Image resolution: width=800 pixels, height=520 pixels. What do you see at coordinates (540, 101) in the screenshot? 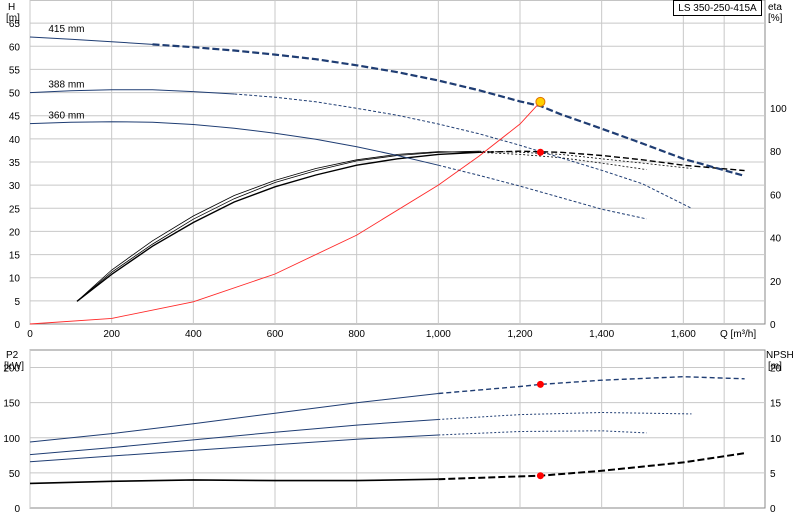
I see `duty-point` at bounding box center [540, 101].